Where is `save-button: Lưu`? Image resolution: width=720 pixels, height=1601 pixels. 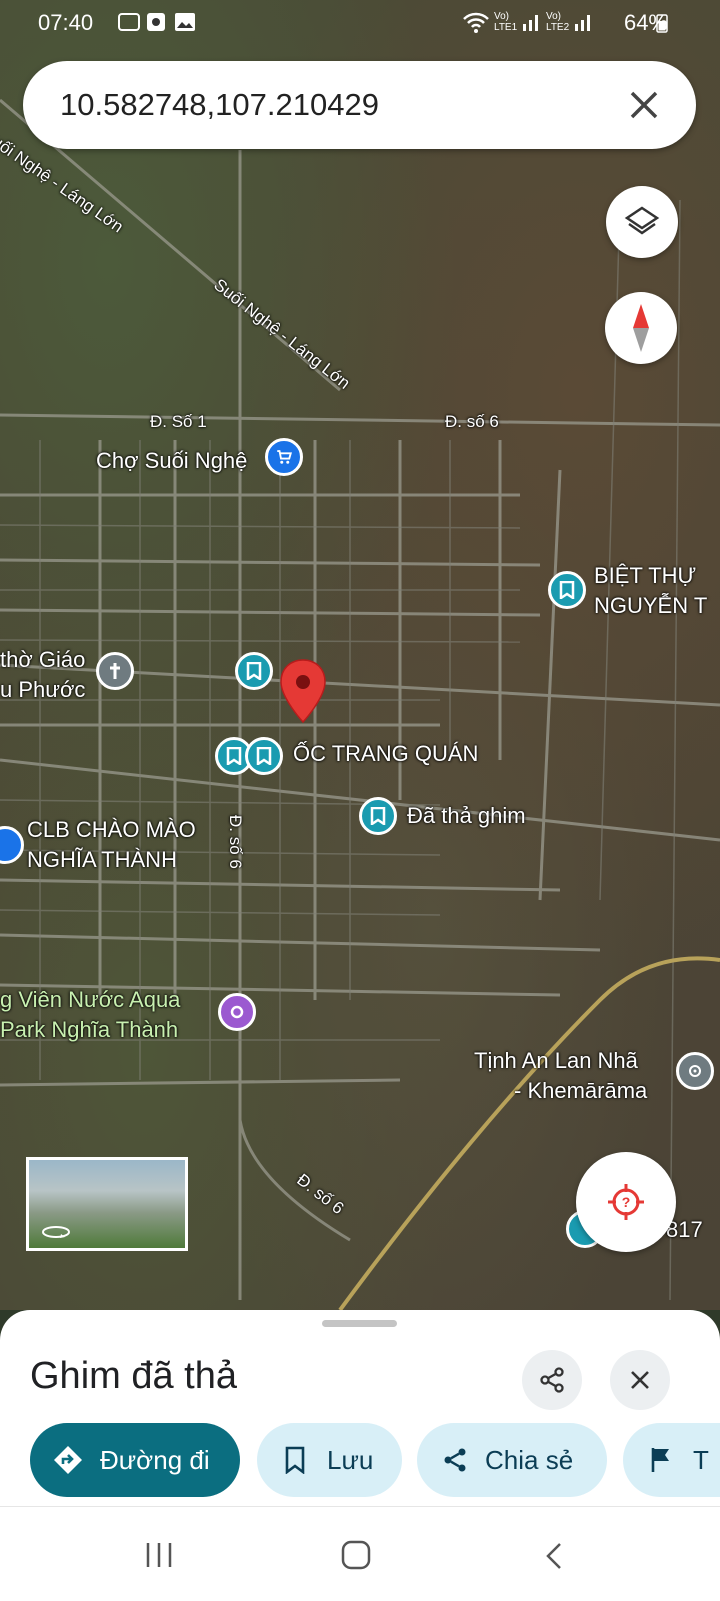
save-button: Lưu is located at coordinates (329, 1460).